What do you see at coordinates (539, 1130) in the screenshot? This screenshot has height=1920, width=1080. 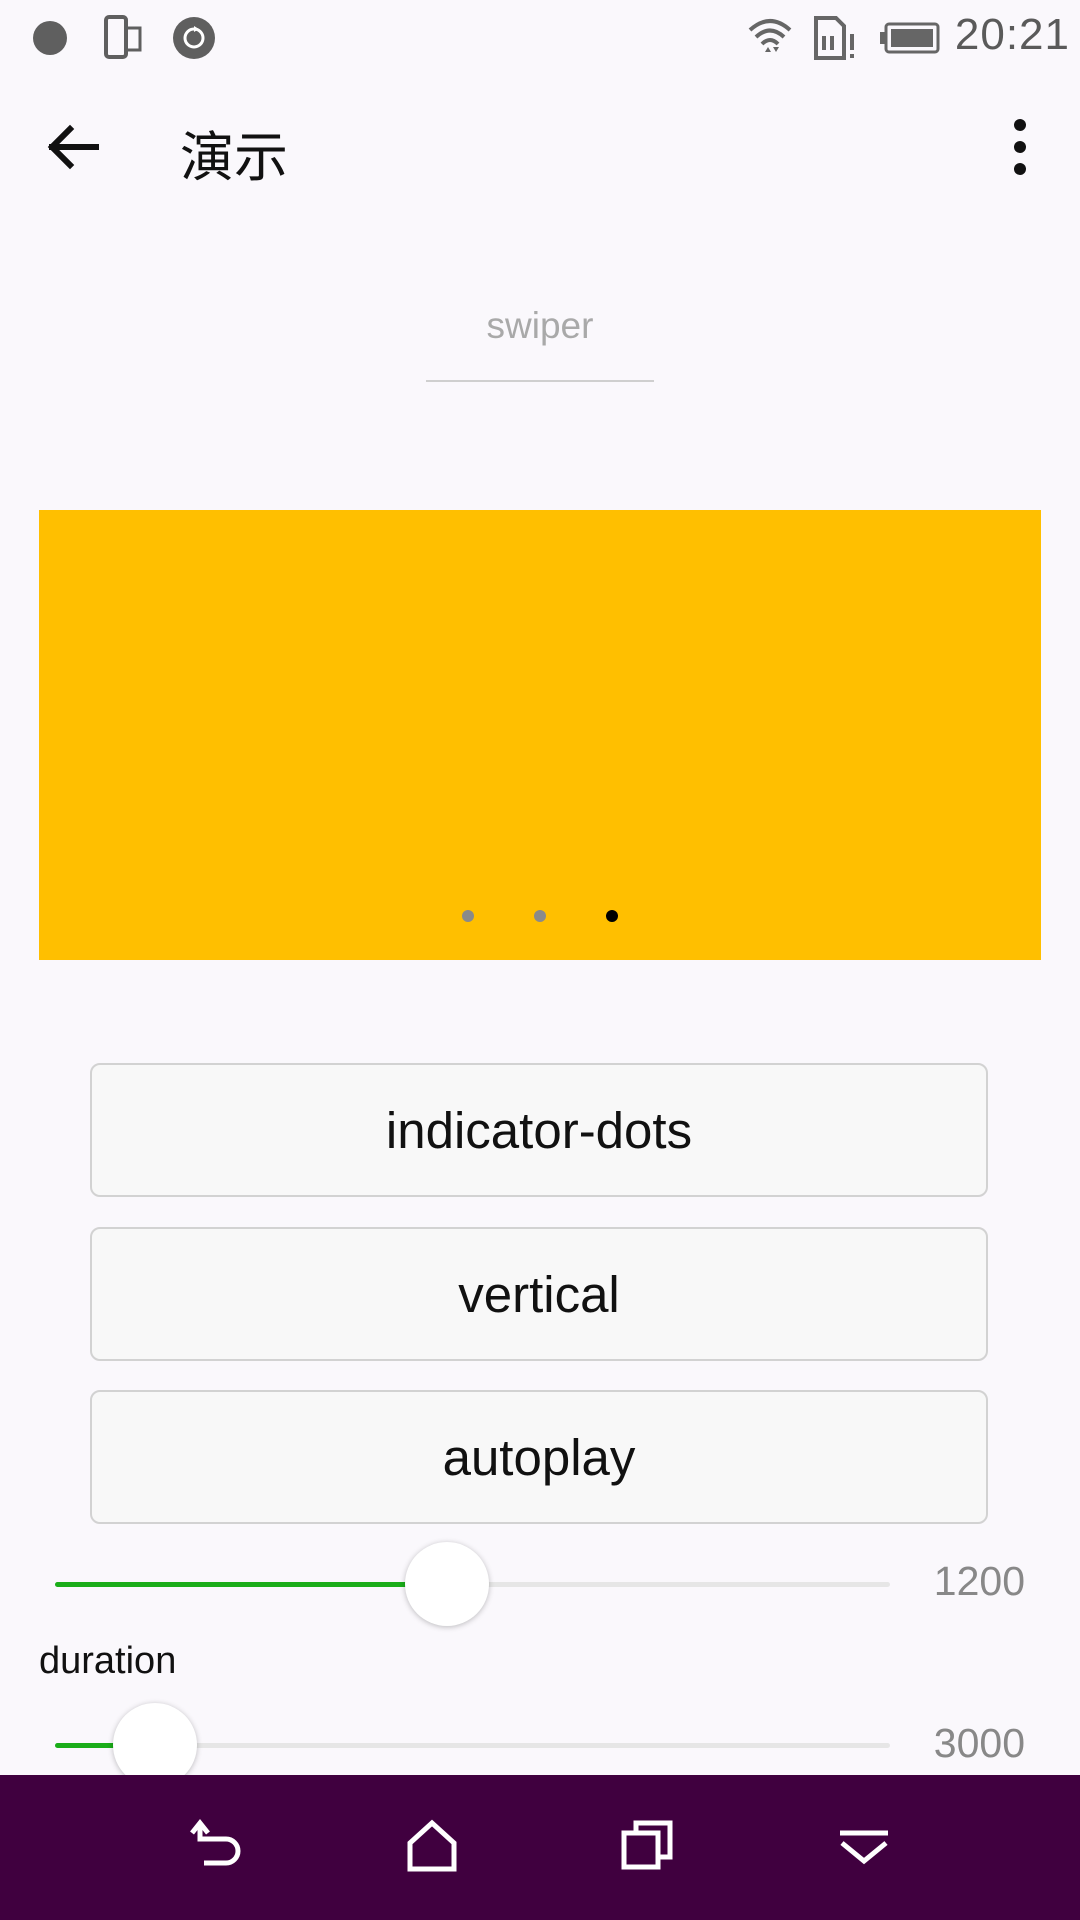 I see `indicator-dots-button: indicator-dots` at bounding box center [539, 1130].